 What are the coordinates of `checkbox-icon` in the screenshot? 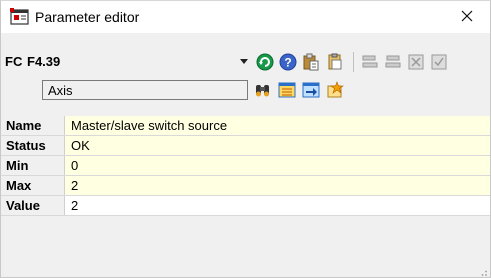 It's located at (439, 62).